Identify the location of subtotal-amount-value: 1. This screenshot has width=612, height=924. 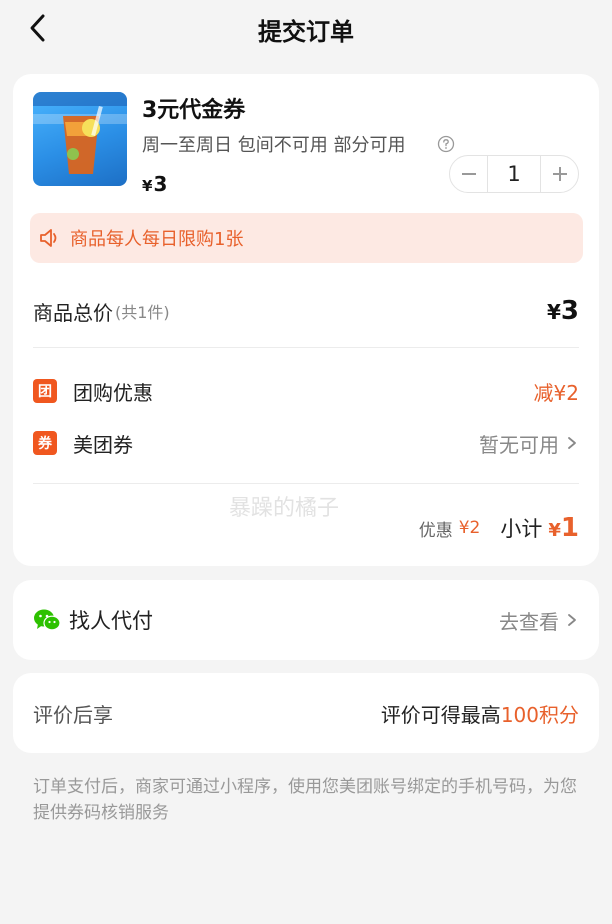
(569, 528).